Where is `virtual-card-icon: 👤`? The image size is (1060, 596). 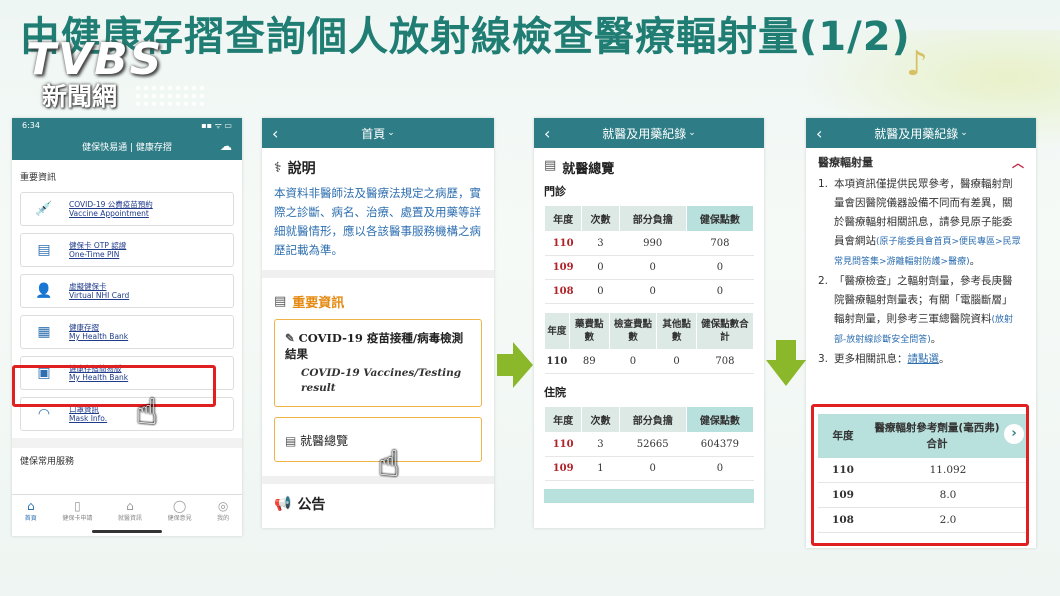 virtual-card-icon: 👤 is located at coordinates (44, 291).